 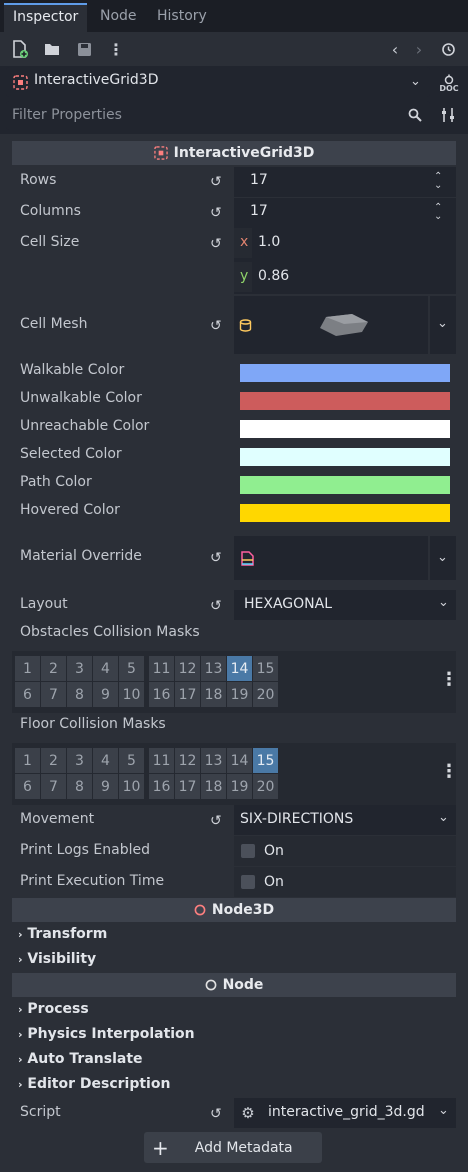 What do you see at coordinates (259, 211) in the screenshot?
I see `columns-value: 17` at bounding box center [259, 211].